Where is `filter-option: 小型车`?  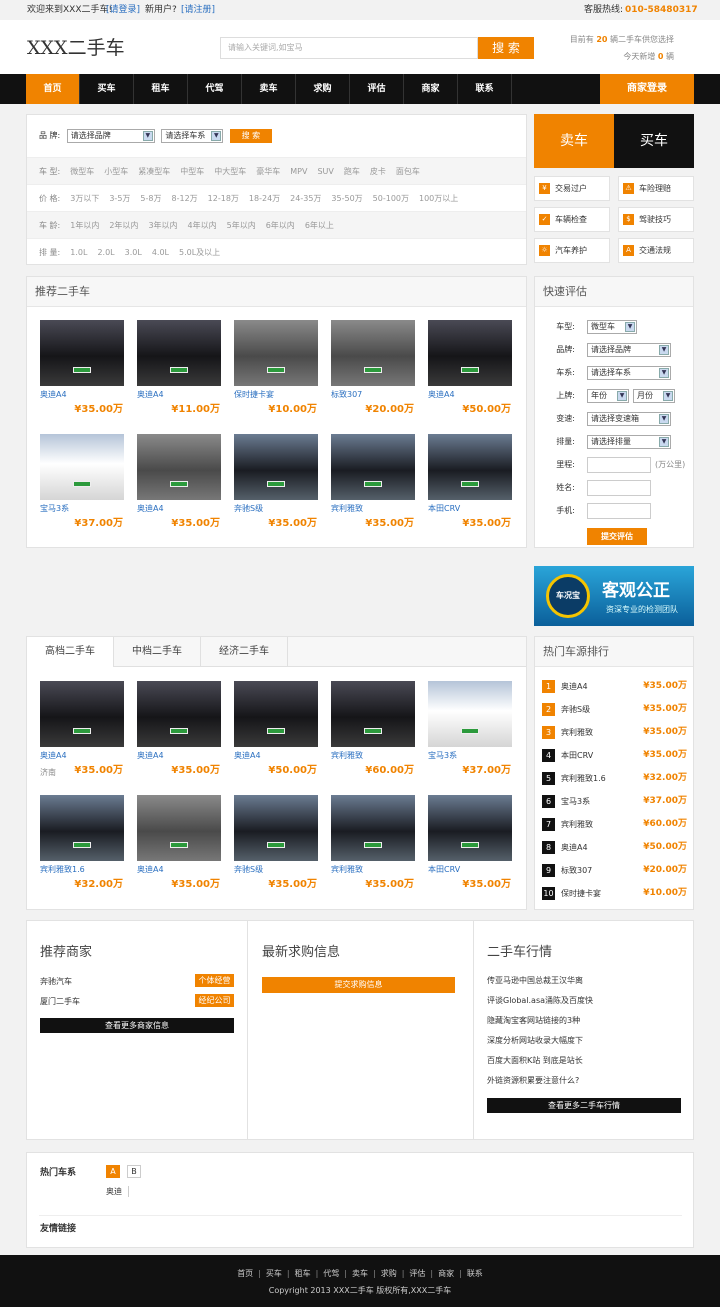
filter-option: 小型车 is located at coordinates (116, 171).